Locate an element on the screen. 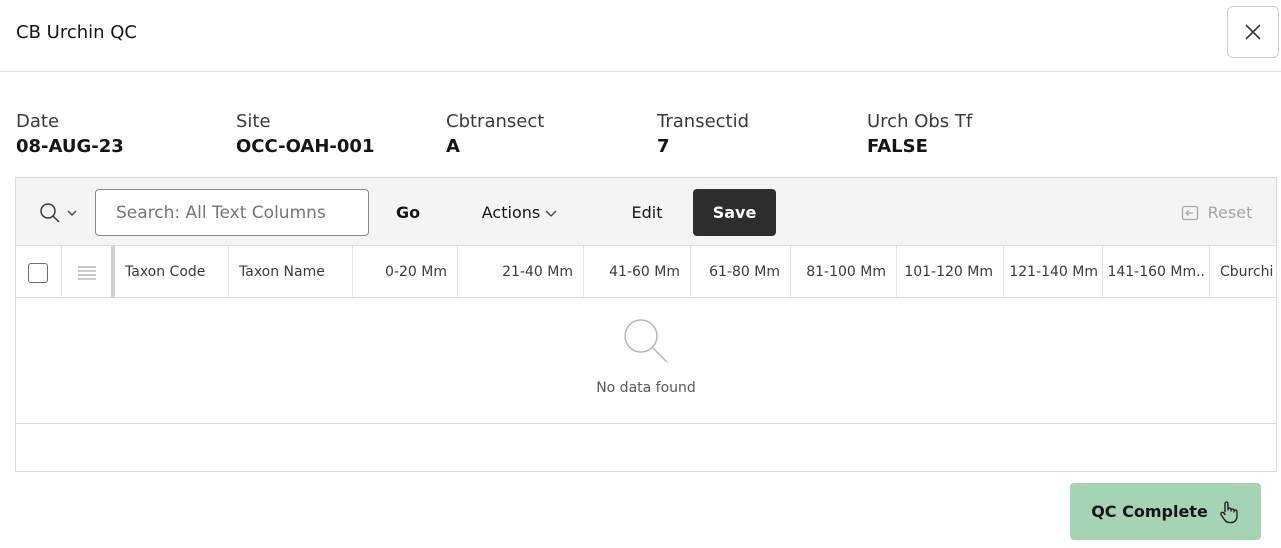  field-cbtransect: Cbtransect A is located at coordinates (495, 135).